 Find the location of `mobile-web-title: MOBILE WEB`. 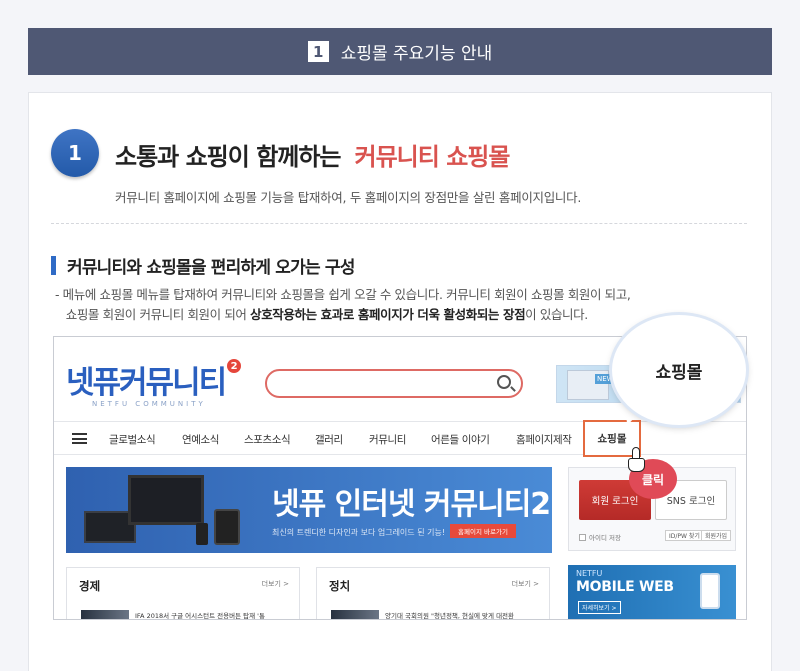

mobile-web-title: MOBILE WEB is located at coordinates (625, 587).